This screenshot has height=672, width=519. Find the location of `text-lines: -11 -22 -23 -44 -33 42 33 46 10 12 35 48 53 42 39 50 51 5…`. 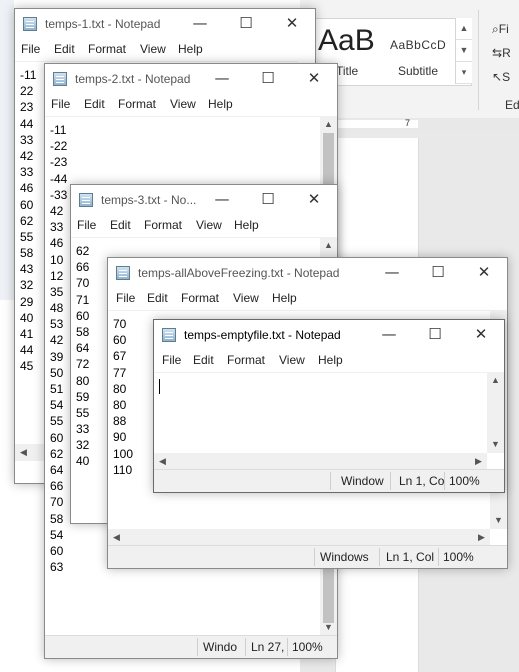

text-lines: -11 -22 -23 -44 -33 42 33 46 10 12 35 48 53 42 39 50 51 5… is located at coordinates (58, 348).